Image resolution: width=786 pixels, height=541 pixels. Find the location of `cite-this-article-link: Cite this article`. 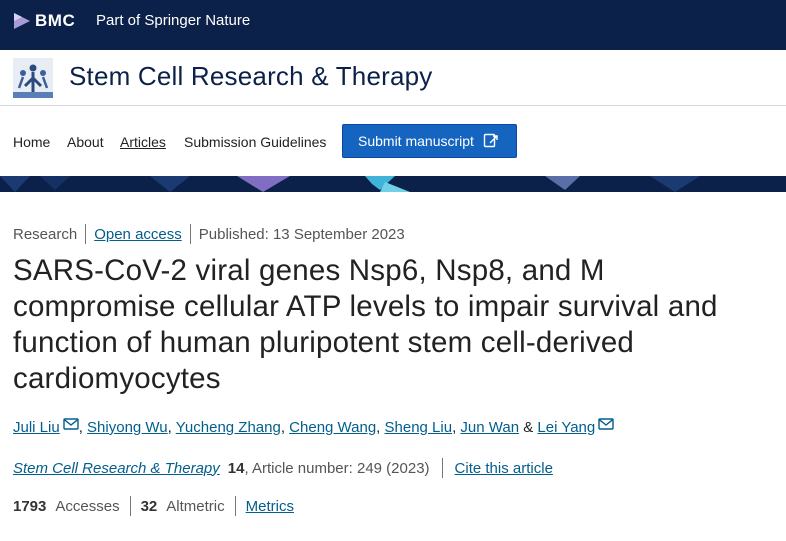

cite-this-article-link: Cite this article is located at coordinates (504, 468).